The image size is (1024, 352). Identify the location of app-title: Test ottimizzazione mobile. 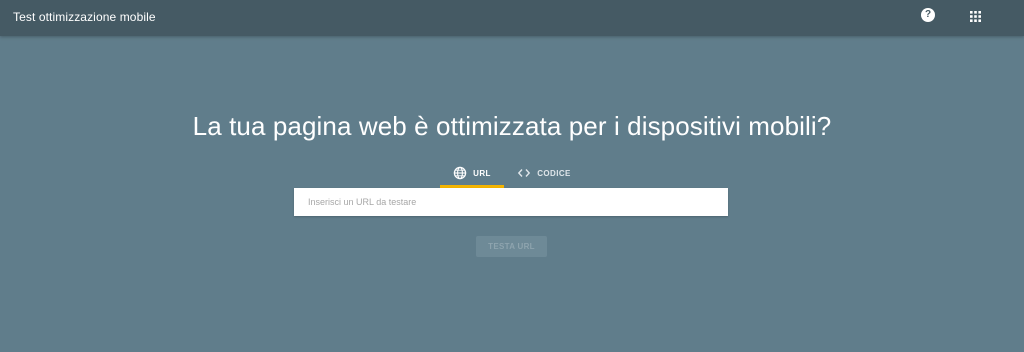
(84, 17).